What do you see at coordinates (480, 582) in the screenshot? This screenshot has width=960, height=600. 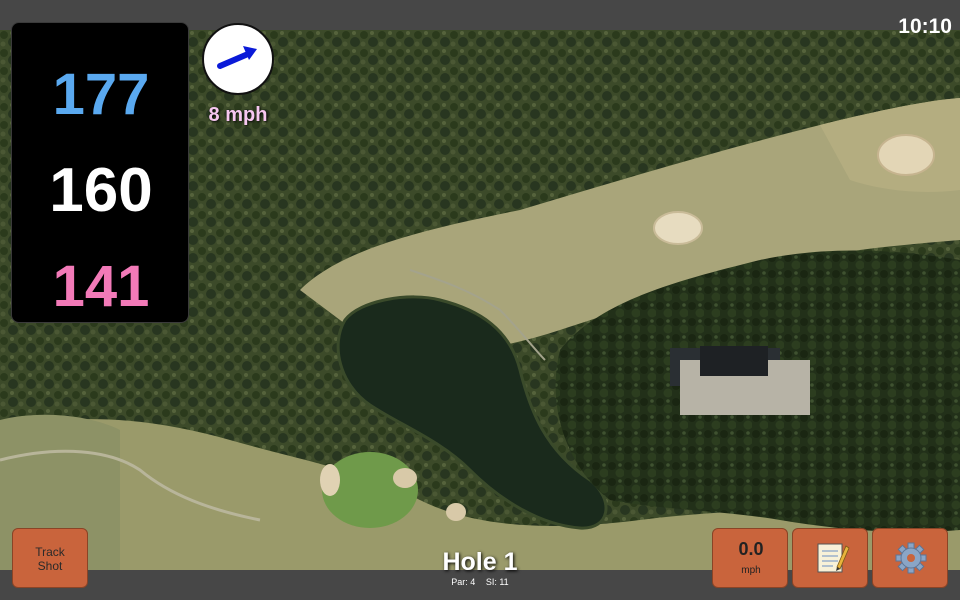 I see `hole-info: Par: 4 SI: 11` at bounding box center [480, 582].